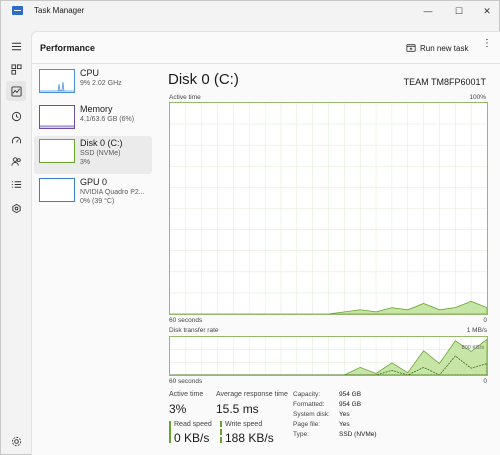 Image resolution: width=500 pixels, height=455 pixels. I want to click on active-time-stat-value: 3%, so click(178, 409).